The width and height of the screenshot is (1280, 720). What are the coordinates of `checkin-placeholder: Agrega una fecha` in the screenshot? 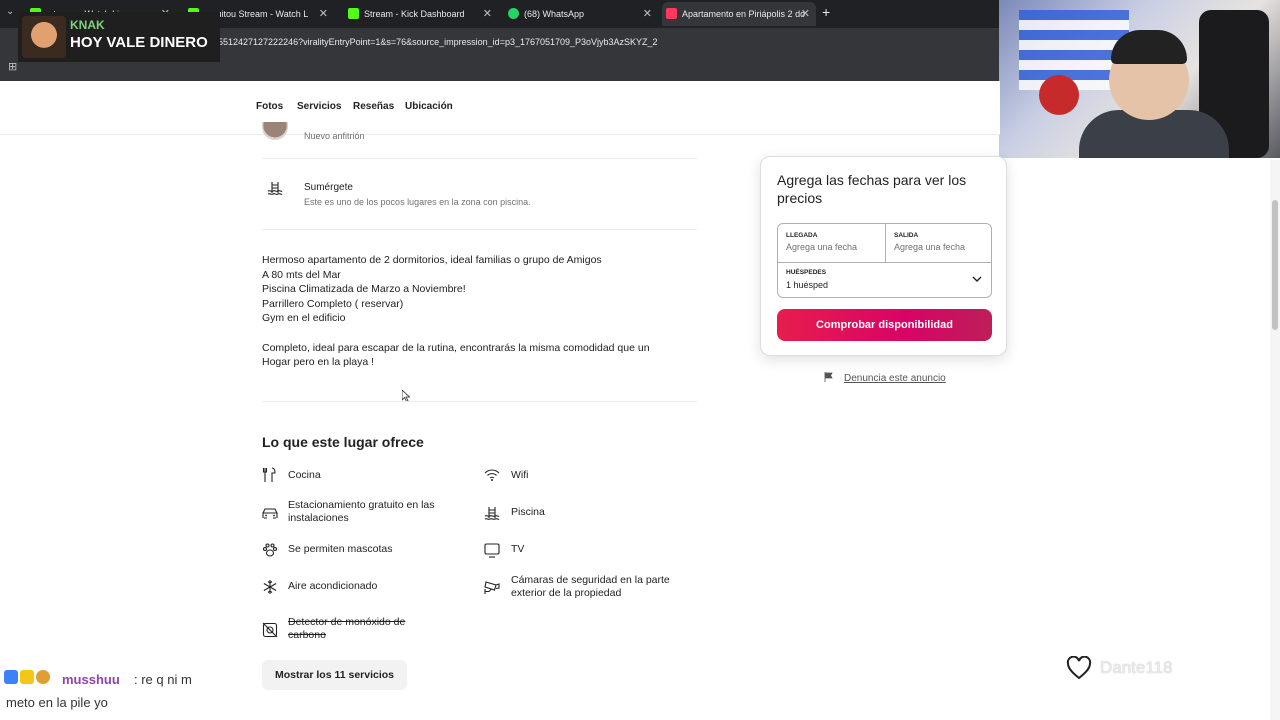 It's located at (822, 247).